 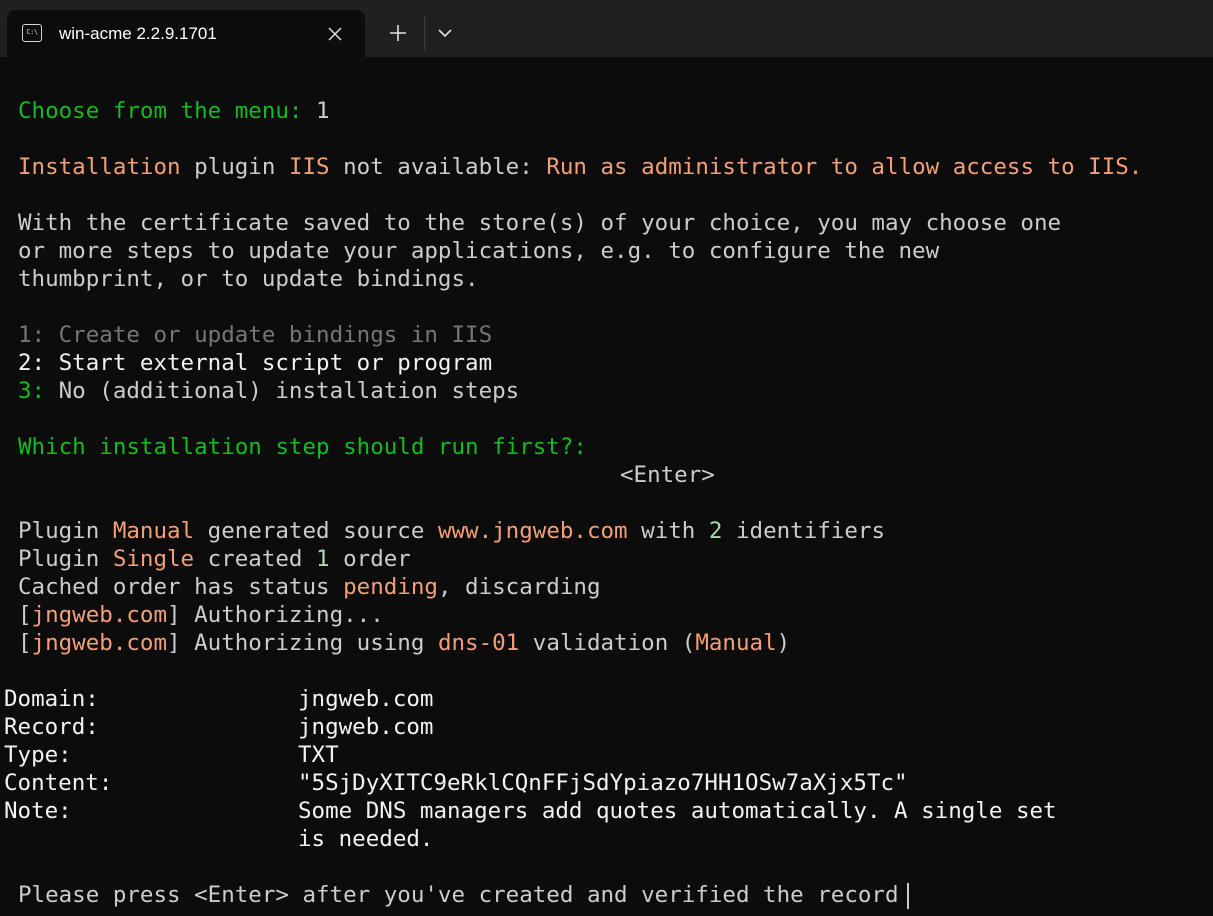 What do you see at coordinates (519, 587) in the screenshot?
I see `log-text: , discarding` at bounding box center [519, 587].